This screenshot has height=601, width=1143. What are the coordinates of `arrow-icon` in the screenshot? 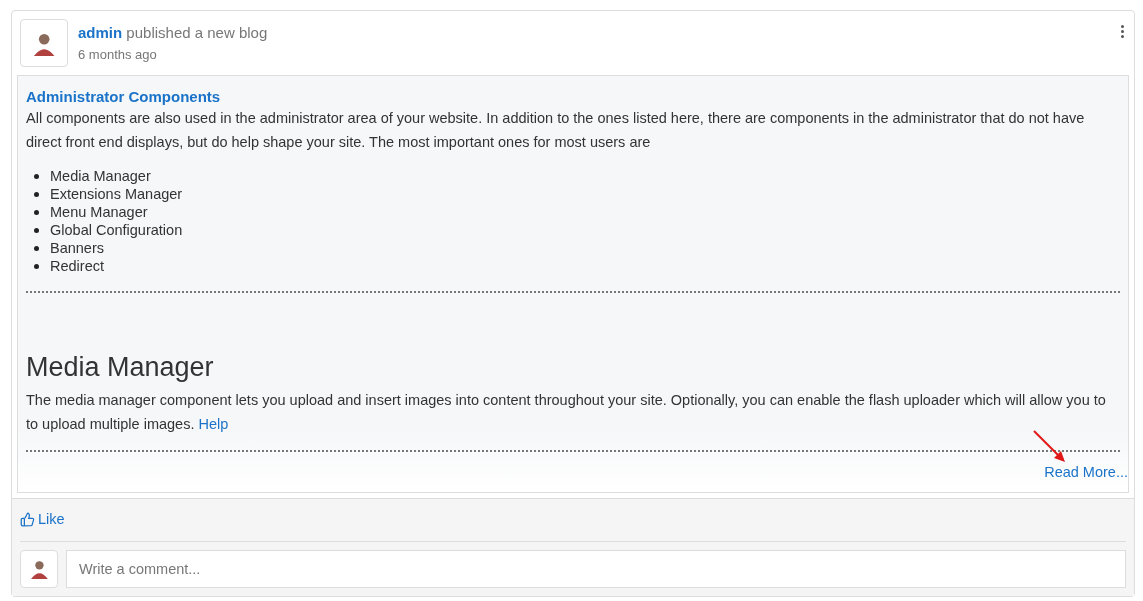 It's located at (1050, 447).